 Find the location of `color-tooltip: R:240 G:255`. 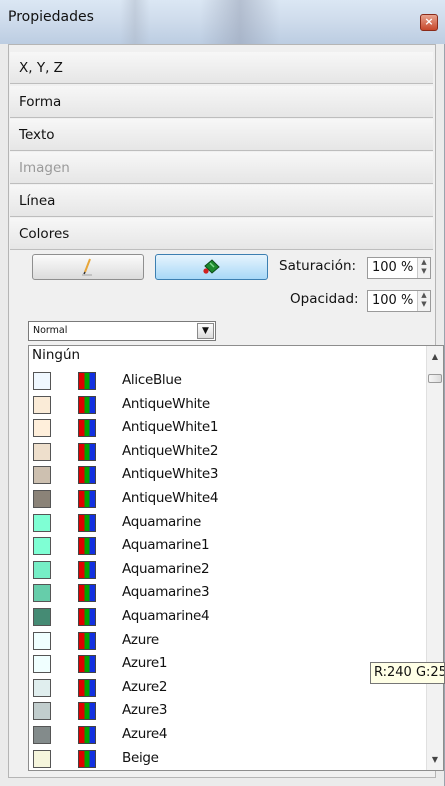

color-tooltip: R:240 G:255 is located at coordinates (407, 673).